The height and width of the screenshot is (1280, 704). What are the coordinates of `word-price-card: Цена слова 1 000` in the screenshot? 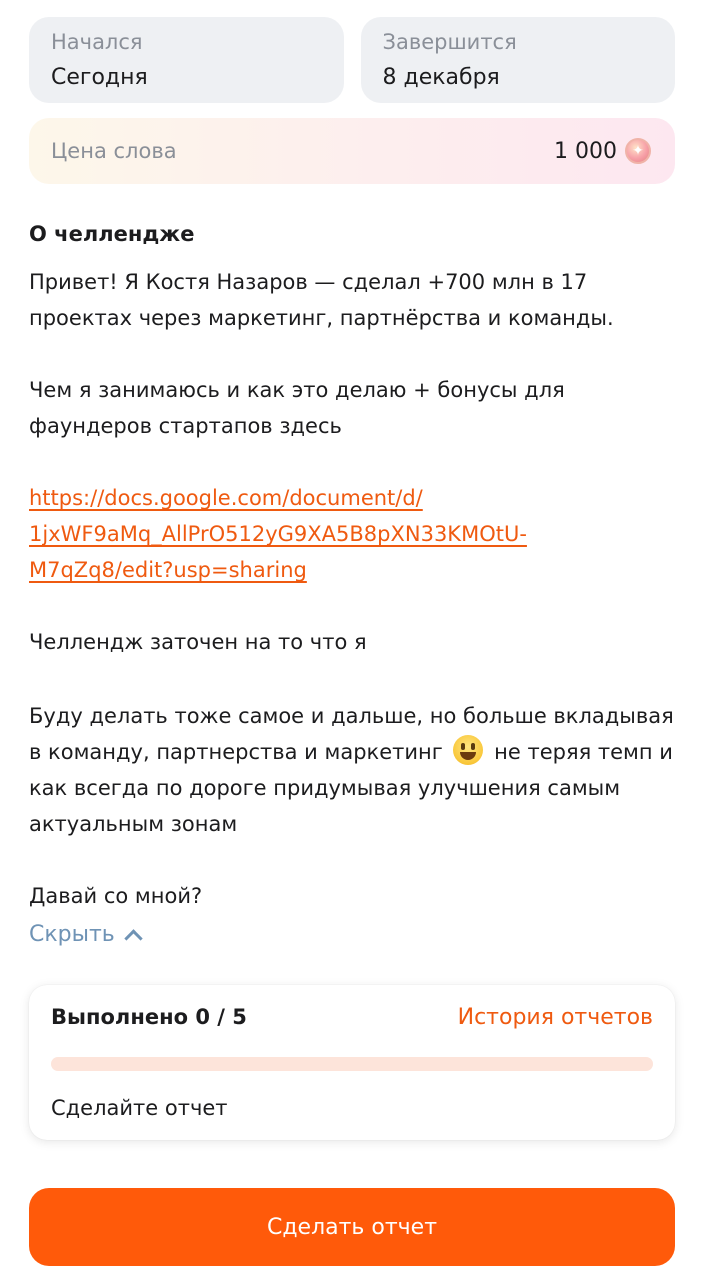 It's located at (352, 151).